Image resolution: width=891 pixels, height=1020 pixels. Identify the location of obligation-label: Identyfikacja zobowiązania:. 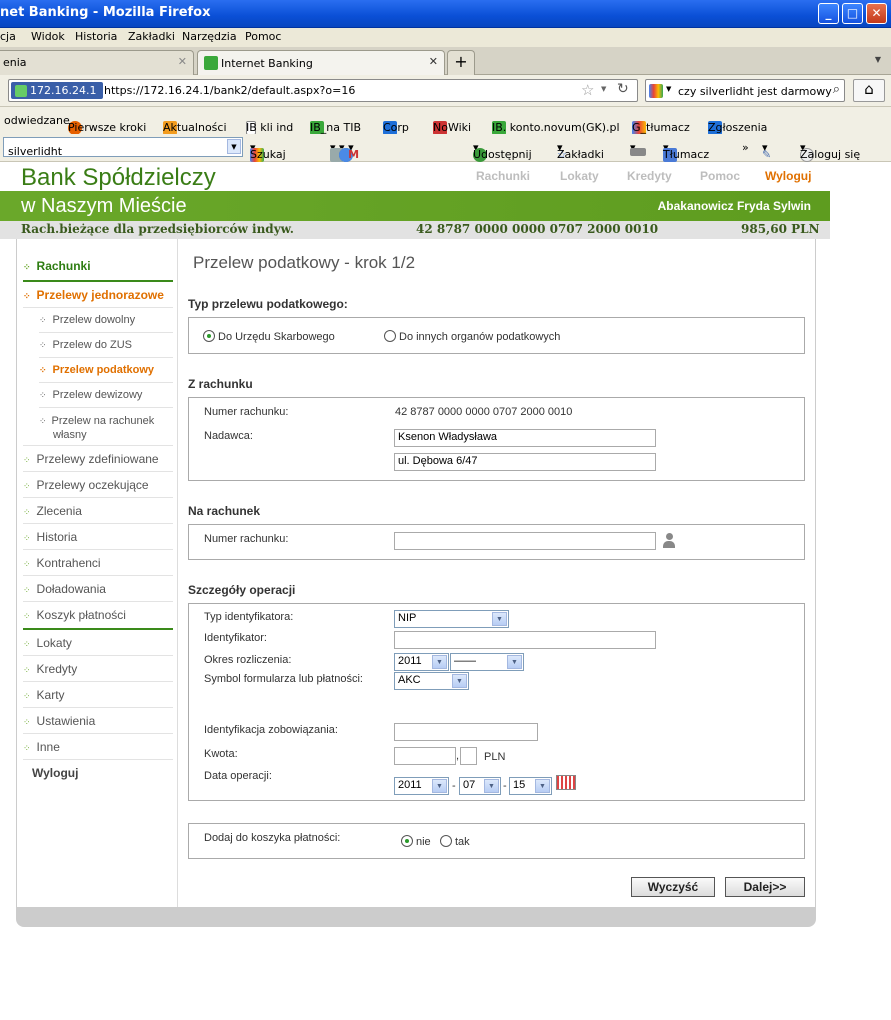
(271, 730).